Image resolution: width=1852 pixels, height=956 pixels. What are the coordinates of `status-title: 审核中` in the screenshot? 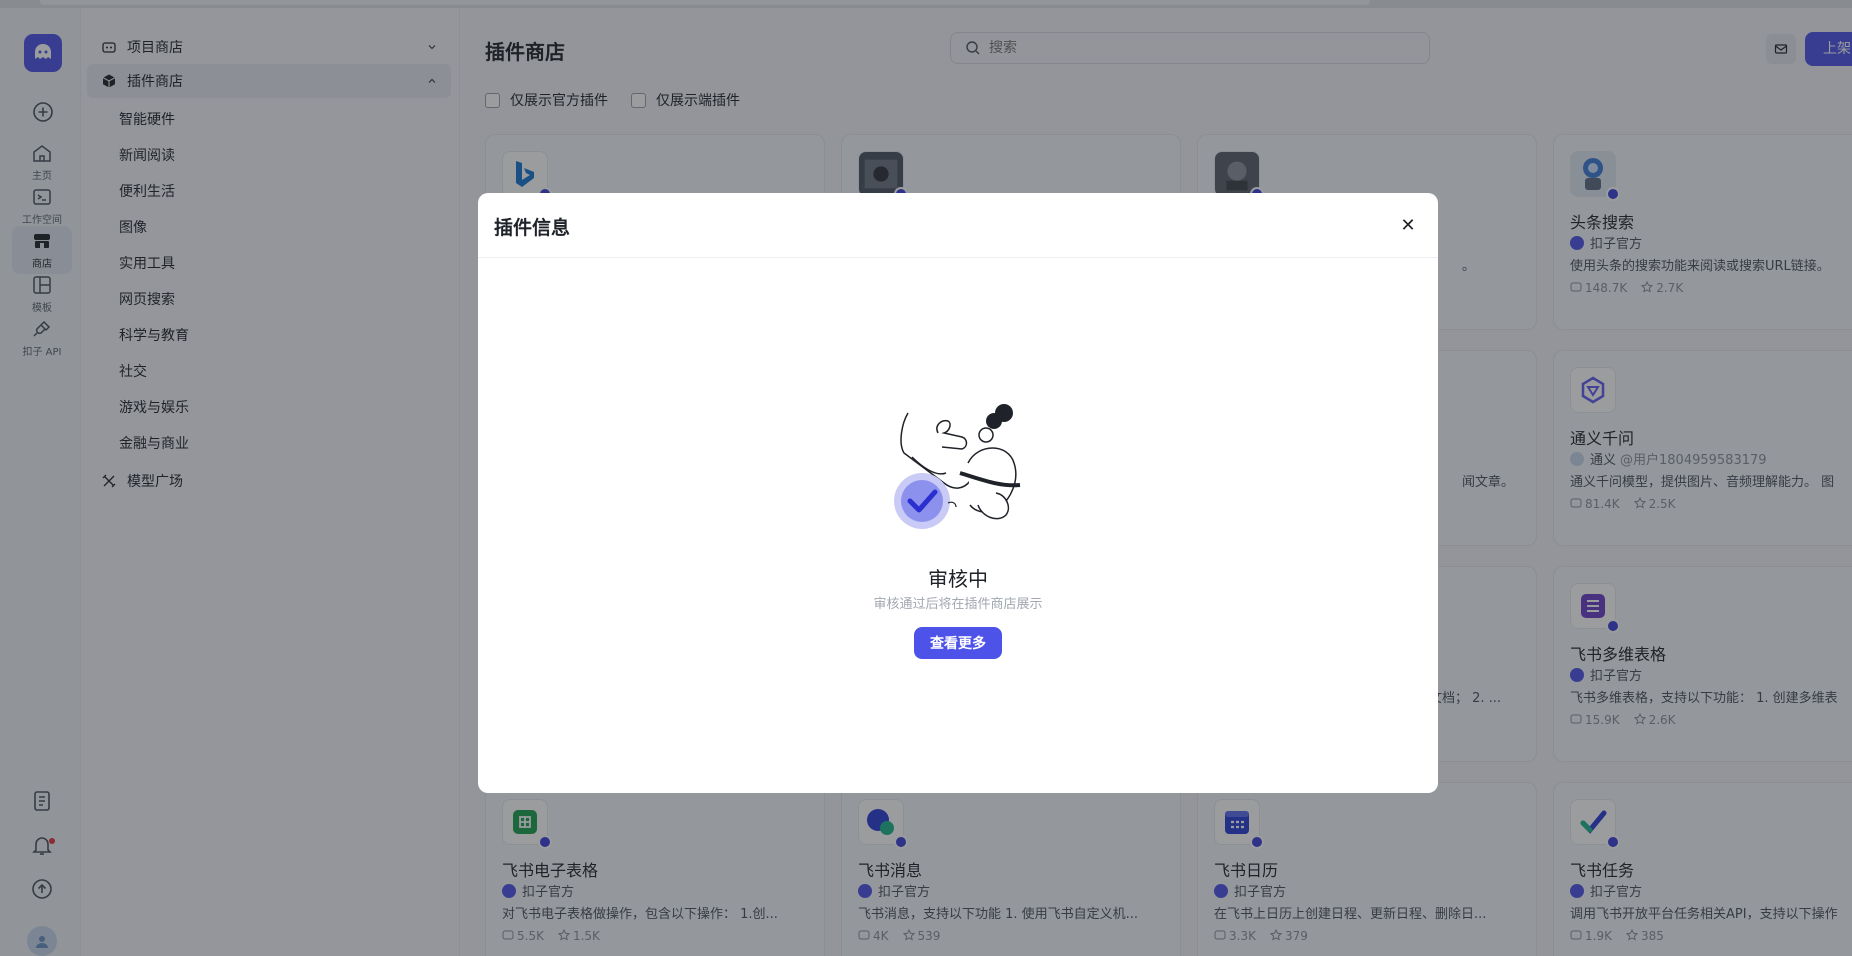 It's located at (958, 579).